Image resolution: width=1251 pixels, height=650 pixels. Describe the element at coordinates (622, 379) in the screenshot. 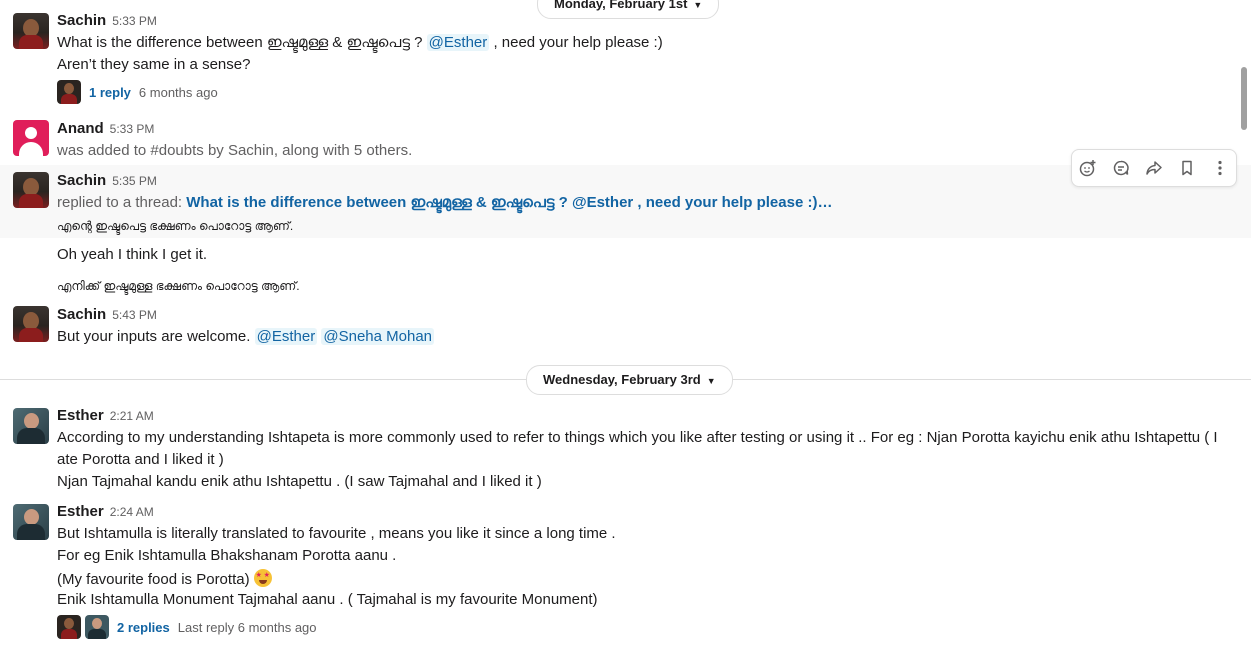

I see `date-label: Wednesday, February 3rd` at that location.